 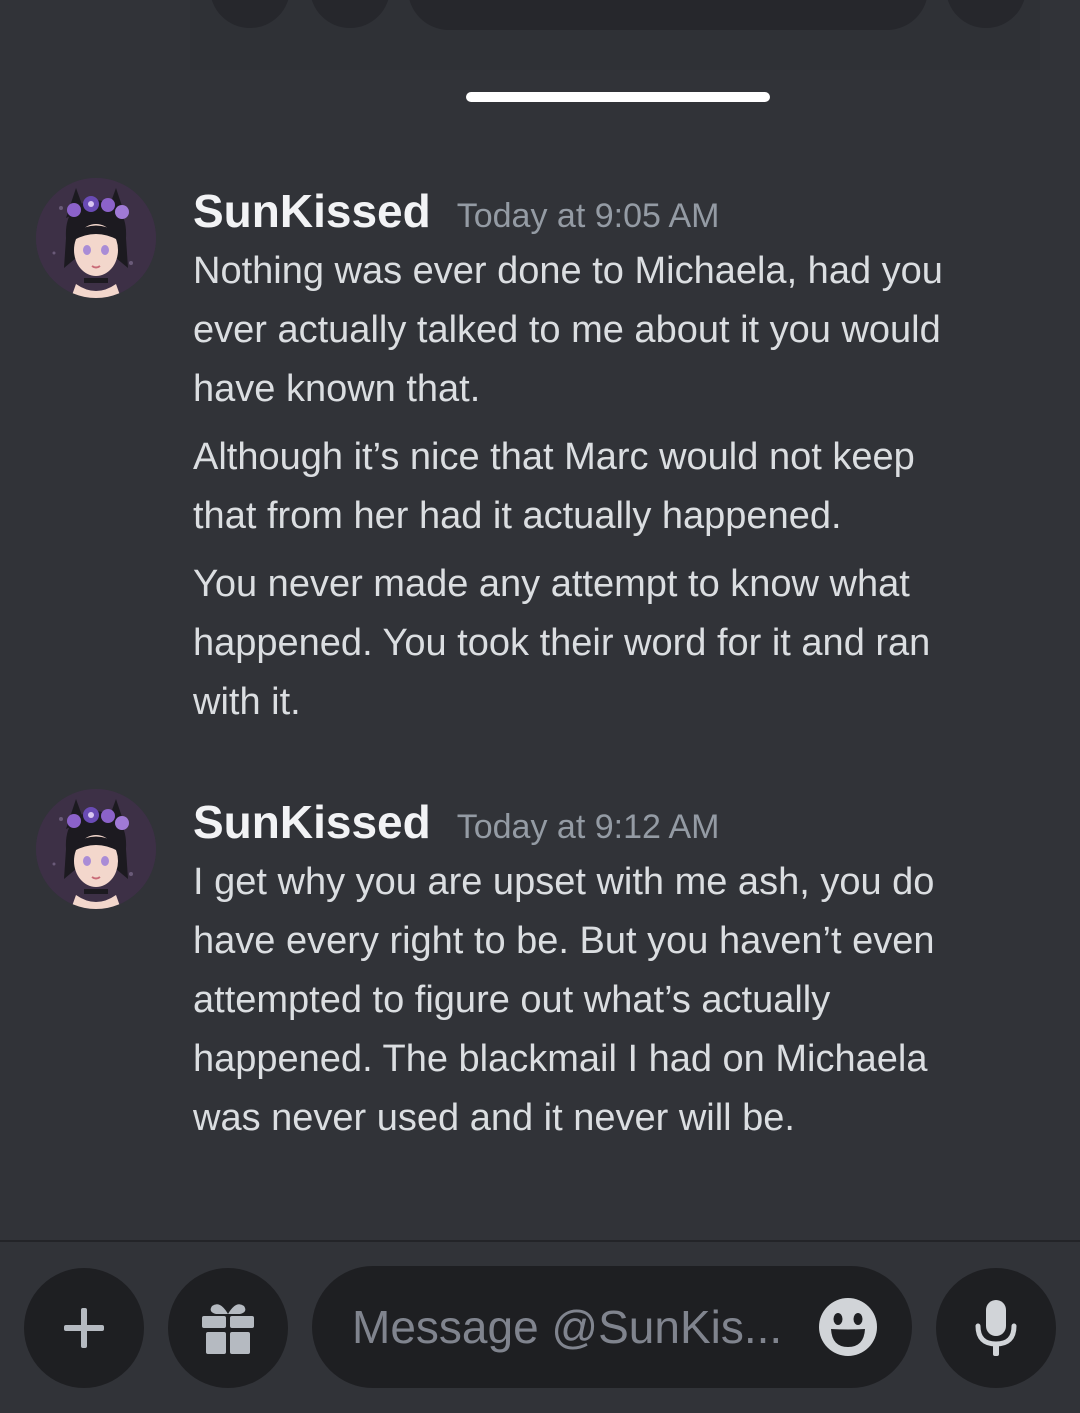 I want to click on message-line: with it., so click(x=247, y=702).